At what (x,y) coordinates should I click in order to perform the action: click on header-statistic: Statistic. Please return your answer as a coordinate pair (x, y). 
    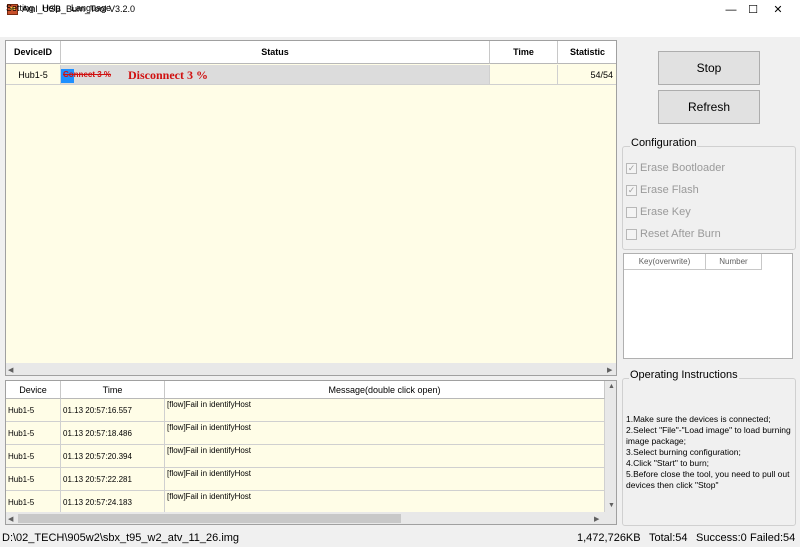
    Looking at the image, I should click on (587, 52).